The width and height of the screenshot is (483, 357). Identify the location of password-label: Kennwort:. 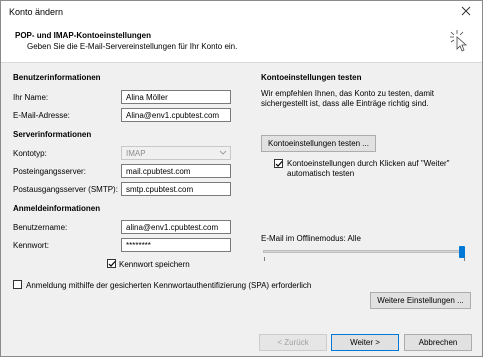
(31, 245).